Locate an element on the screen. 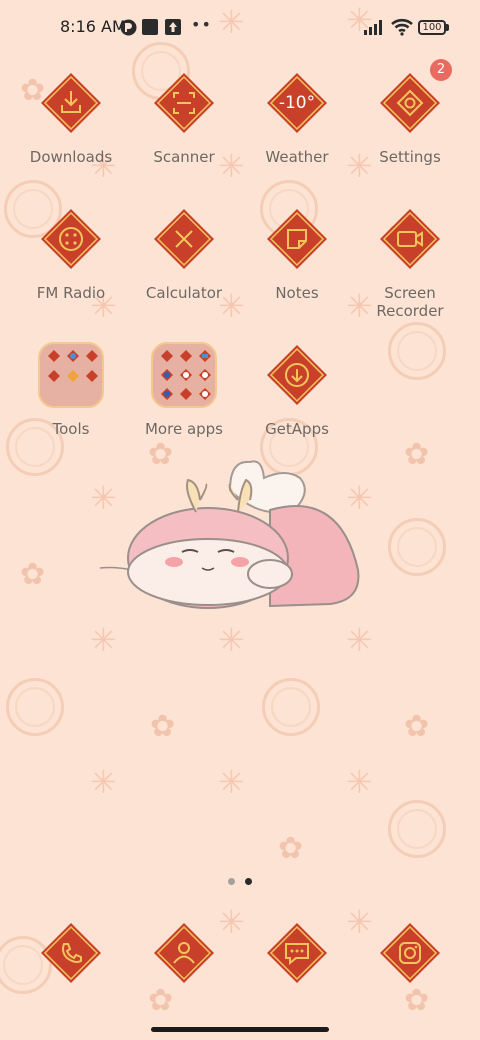  home-indicator is located at coordinates (240, 1029).